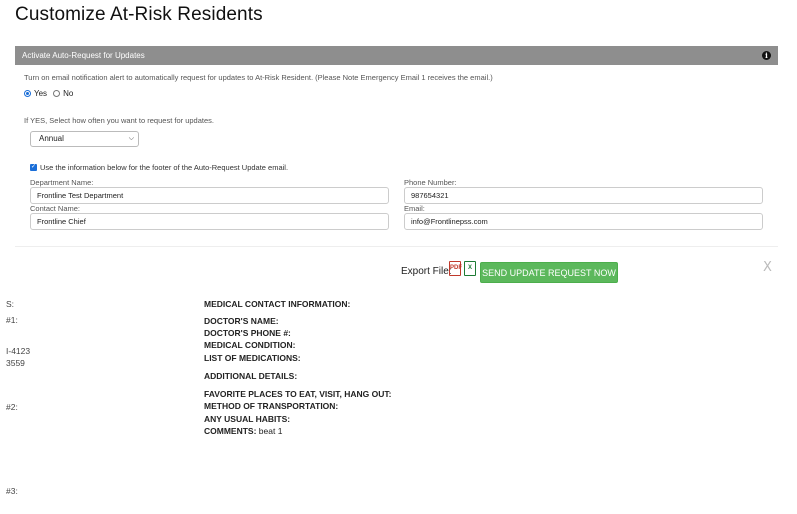  What do you see at coordinates (270, 431) in the screenshot?
I see `comments-value: beat 1` at bounding box center [270, 431].